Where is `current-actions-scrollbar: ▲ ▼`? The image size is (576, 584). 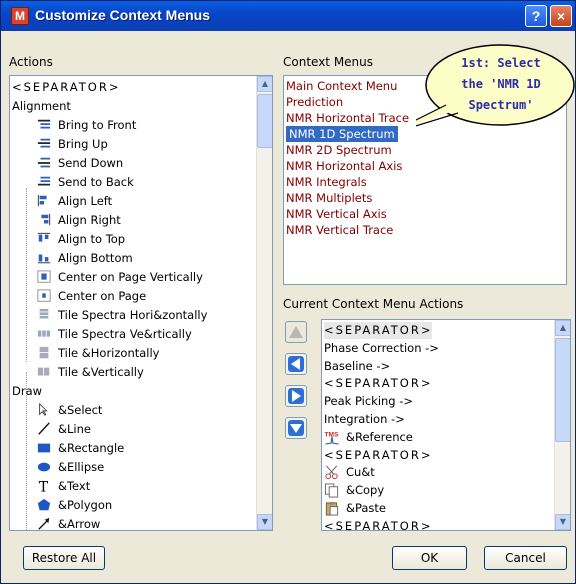 current-actions-scrollbar: ▲ ▼ is located at coordinates (562, 425).